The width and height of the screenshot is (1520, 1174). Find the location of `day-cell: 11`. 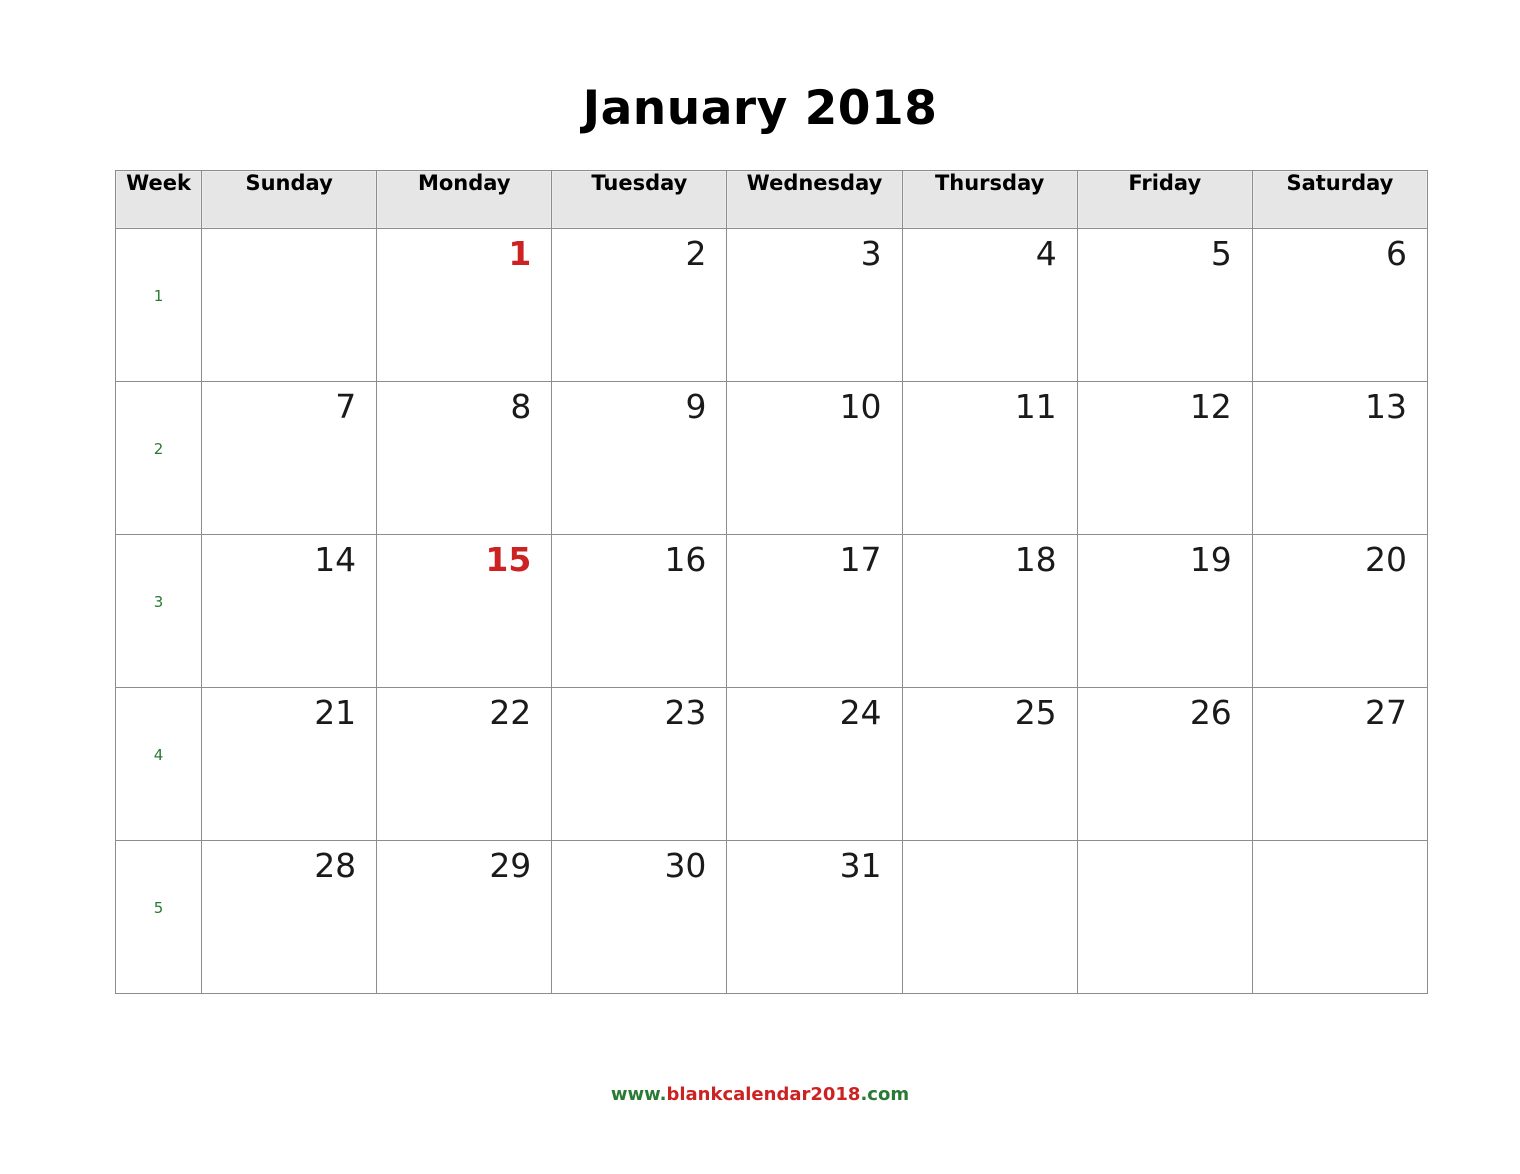

day-cell: 11 is located at coordinates (989, 458).